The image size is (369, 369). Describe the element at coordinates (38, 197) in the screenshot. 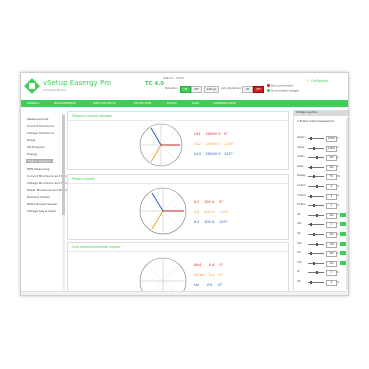

I see `nav-item-demand-values: Demand Values` at that location.